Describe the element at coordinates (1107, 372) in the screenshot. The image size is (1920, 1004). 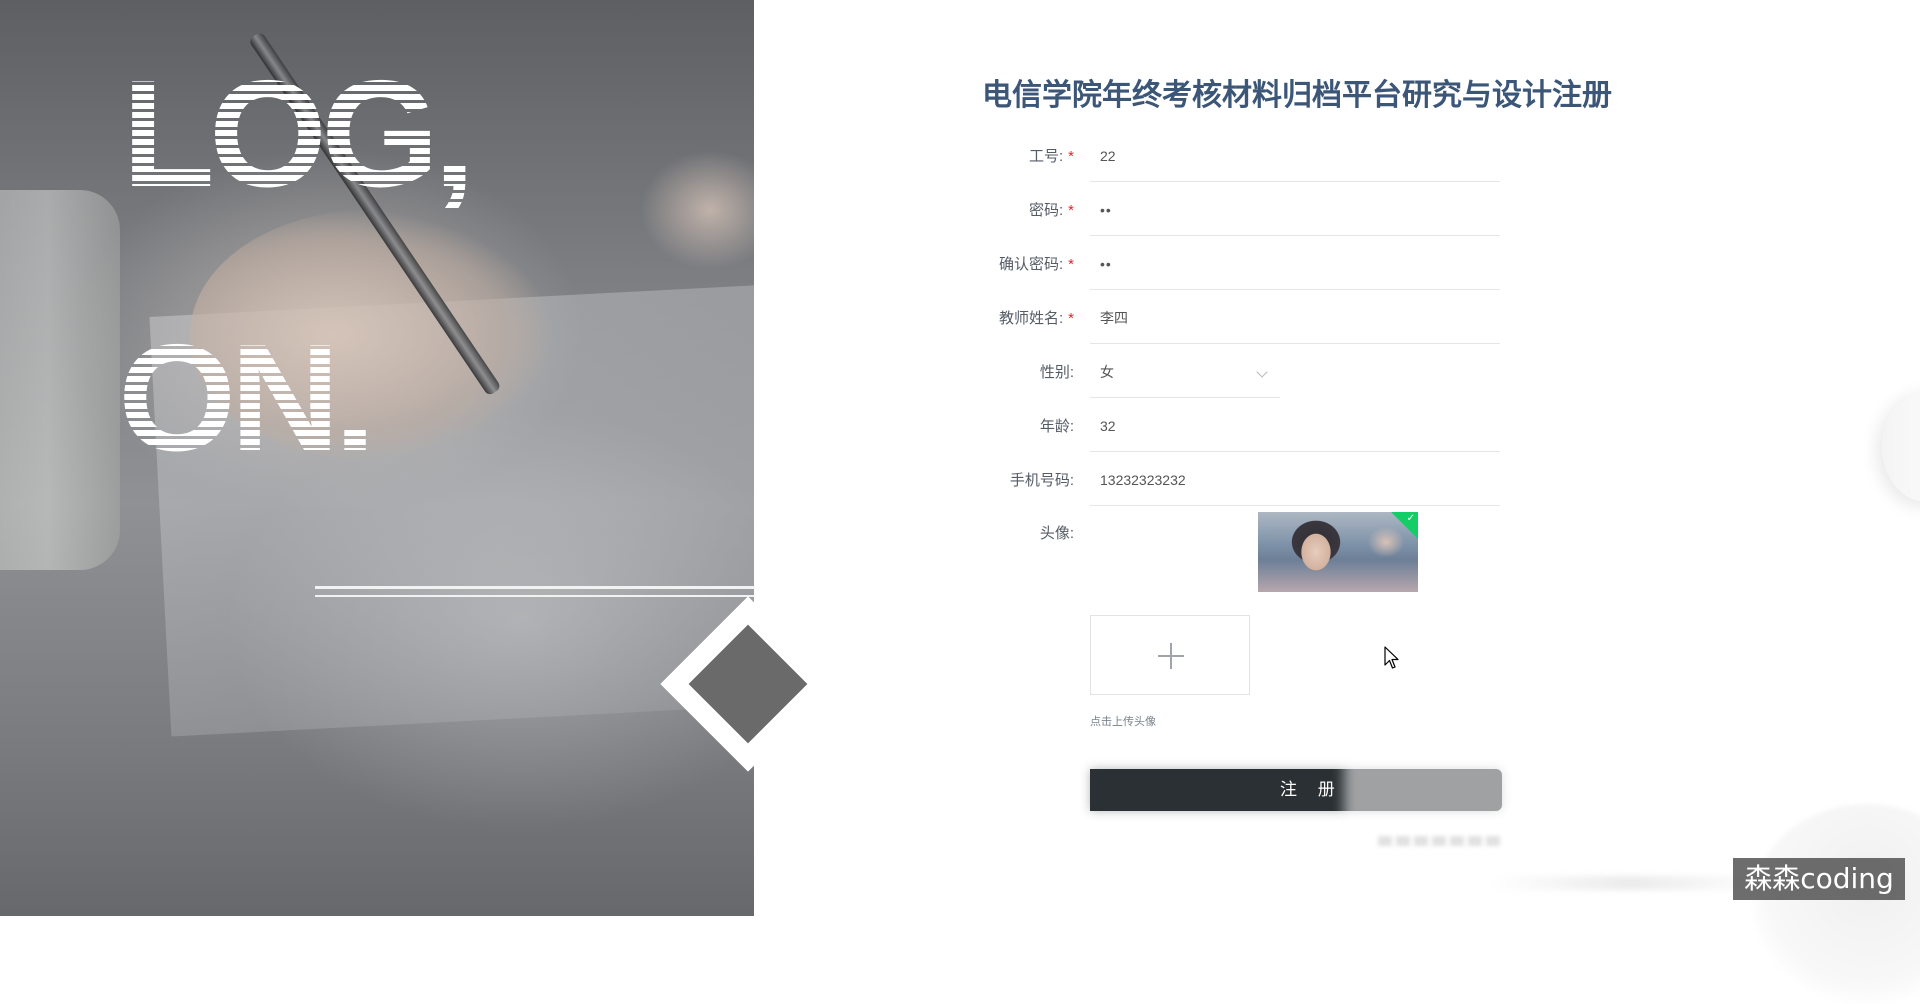
I see `gender-select-value: 女` at that location.